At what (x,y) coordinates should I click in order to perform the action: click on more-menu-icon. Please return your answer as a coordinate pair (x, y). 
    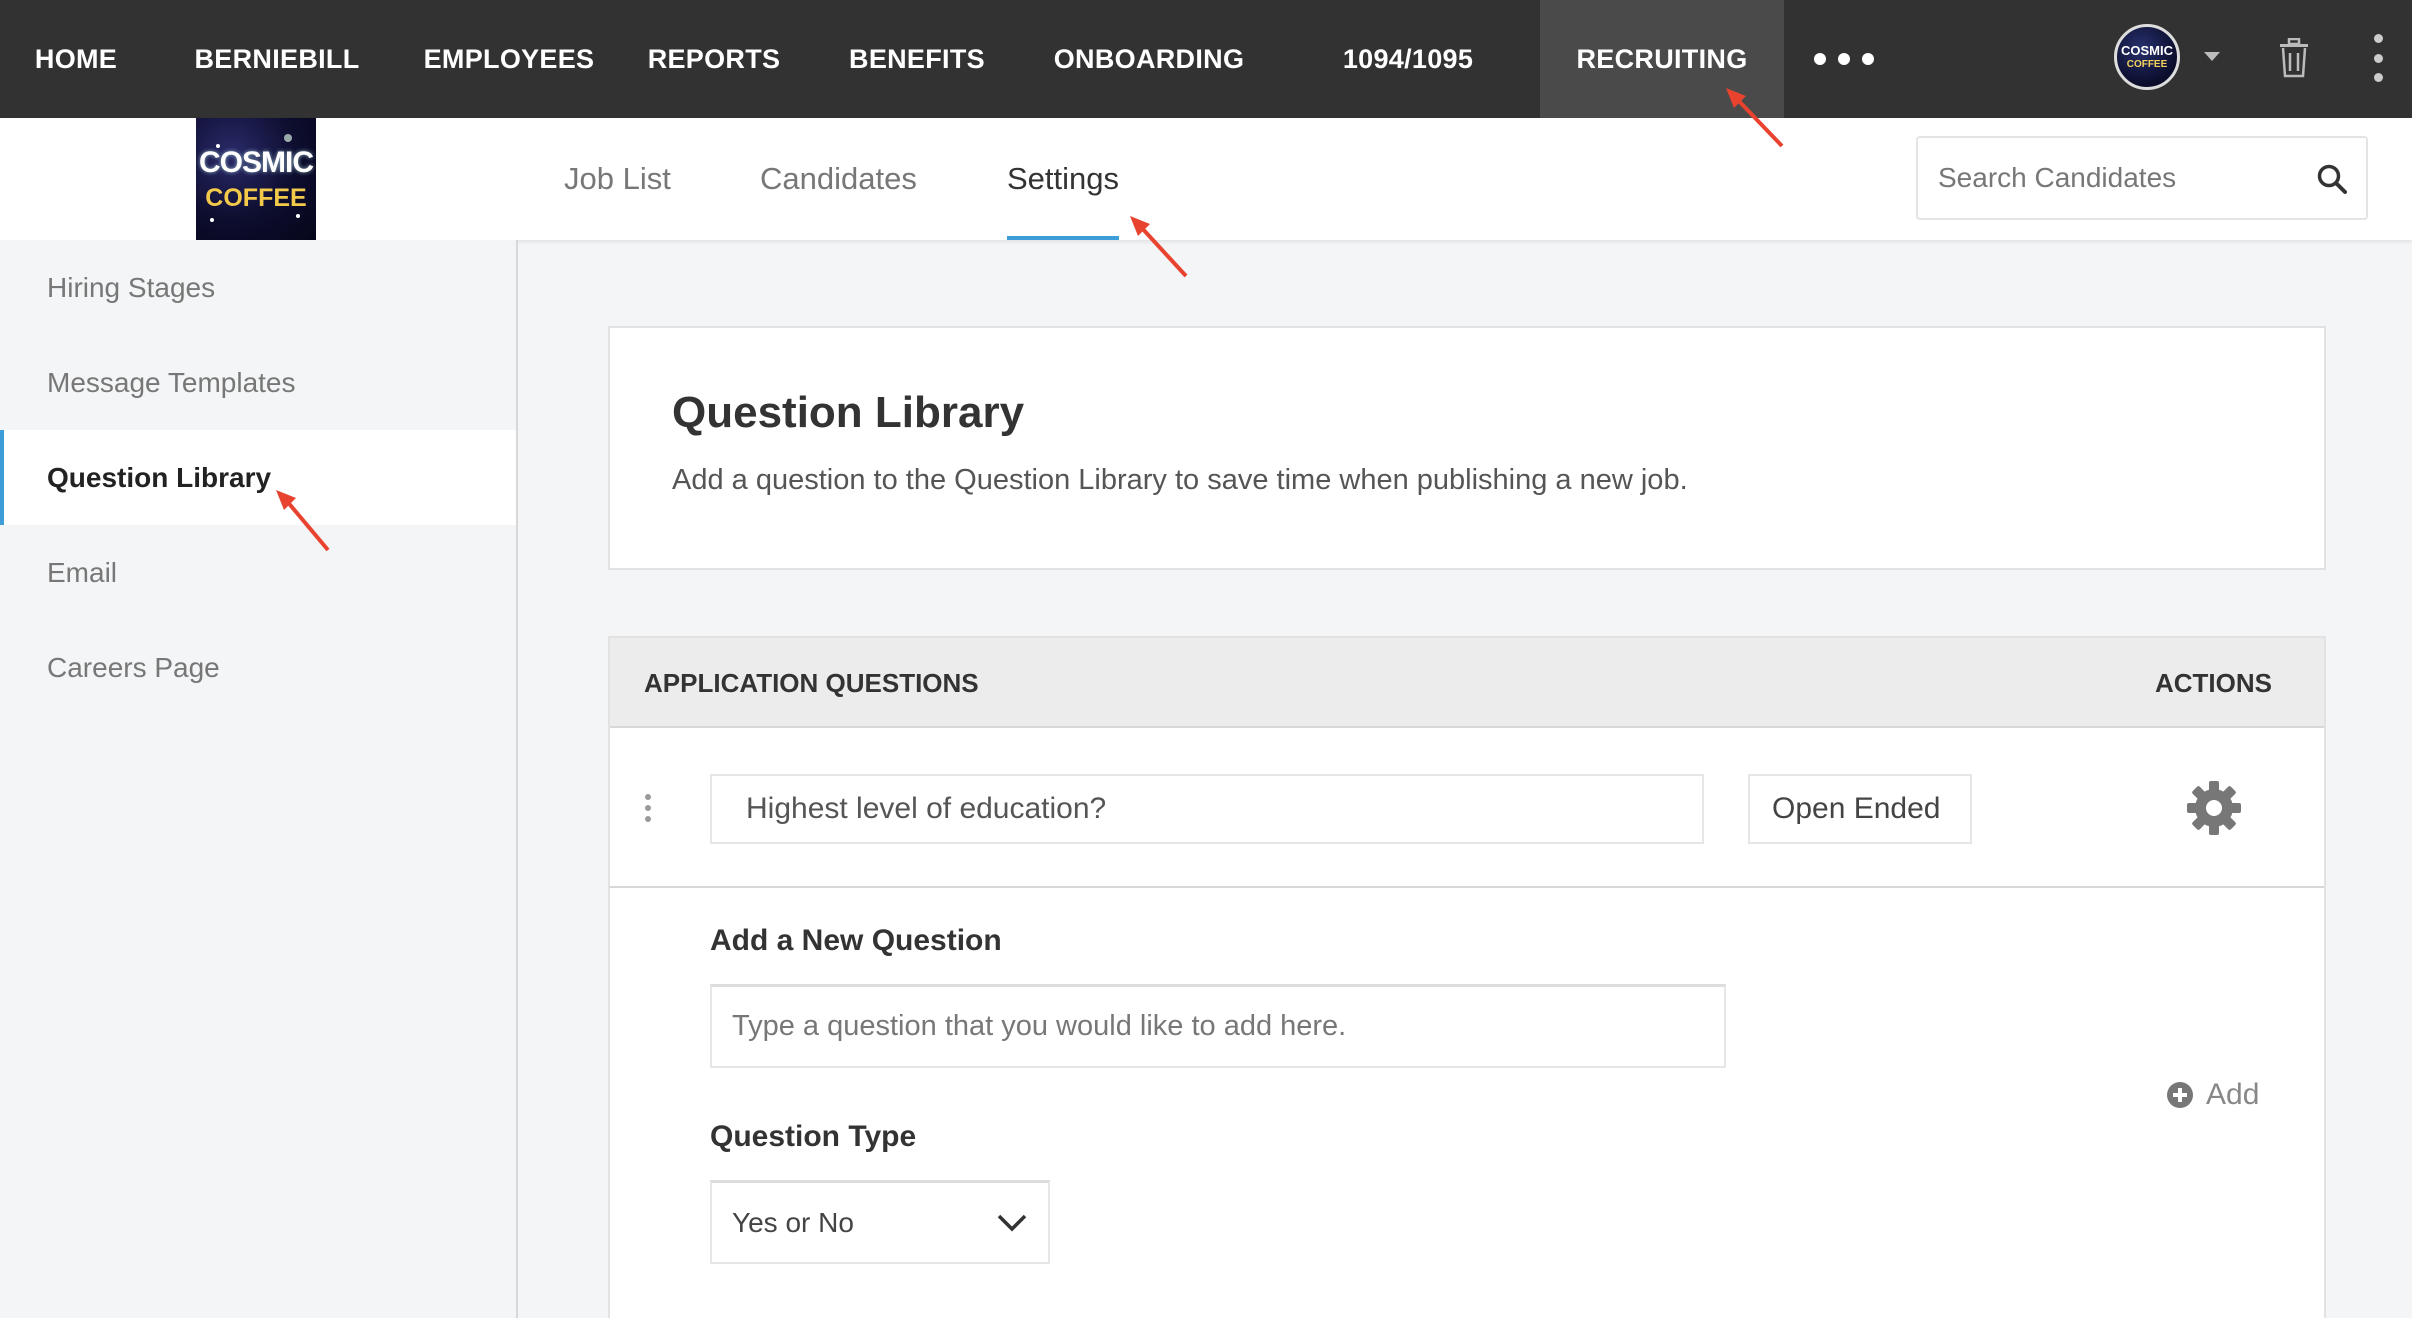
    Looking at the image, I should click on (1844, 59).